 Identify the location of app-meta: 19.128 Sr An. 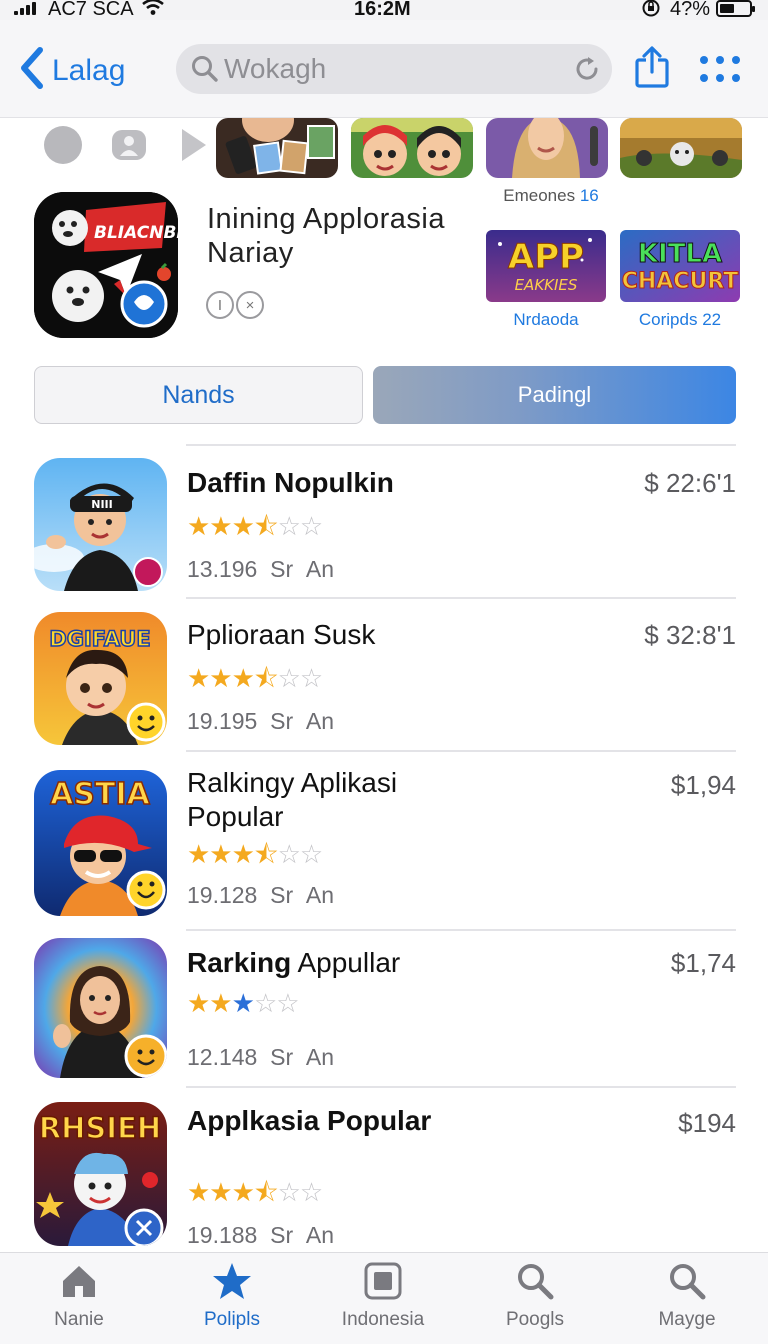
(261, 895).